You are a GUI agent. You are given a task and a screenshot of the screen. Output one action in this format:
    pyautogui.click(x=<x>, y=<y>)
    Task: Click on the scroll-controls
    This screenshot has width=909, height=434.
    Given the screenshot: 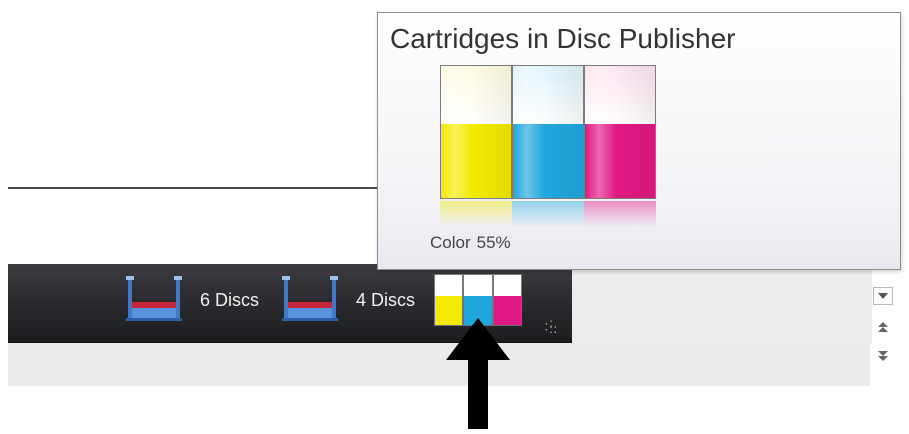 What is the action you would take?
    pyautogui.click(x=884, y=331)
    